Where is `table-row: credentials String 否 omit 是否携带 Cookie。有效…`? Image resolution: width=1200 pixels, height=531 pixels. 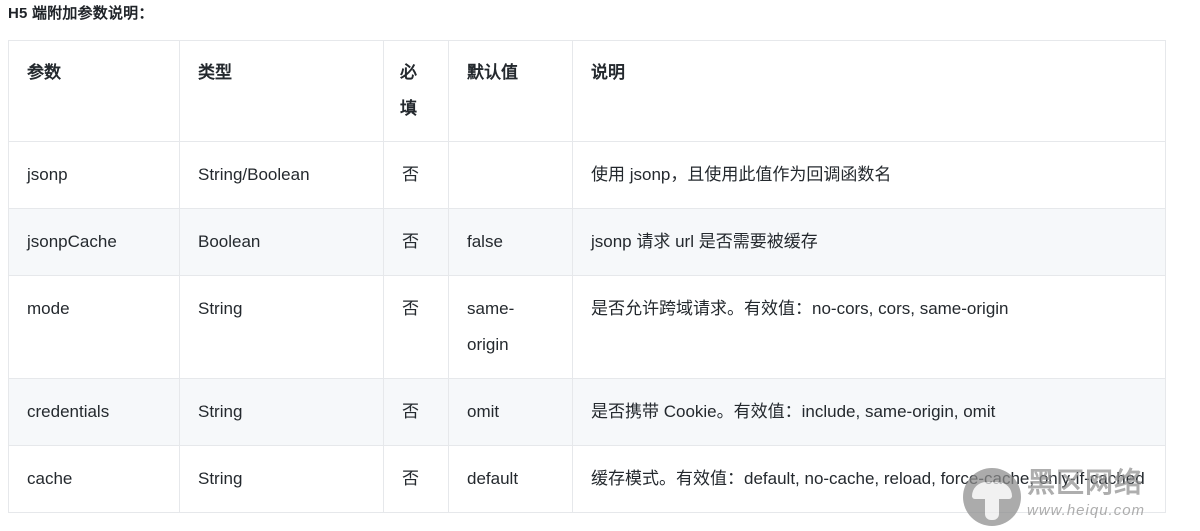
table-row: credentials String 否 omit 是否携带 Cookie。有效… is located at coordinates (587, 412).